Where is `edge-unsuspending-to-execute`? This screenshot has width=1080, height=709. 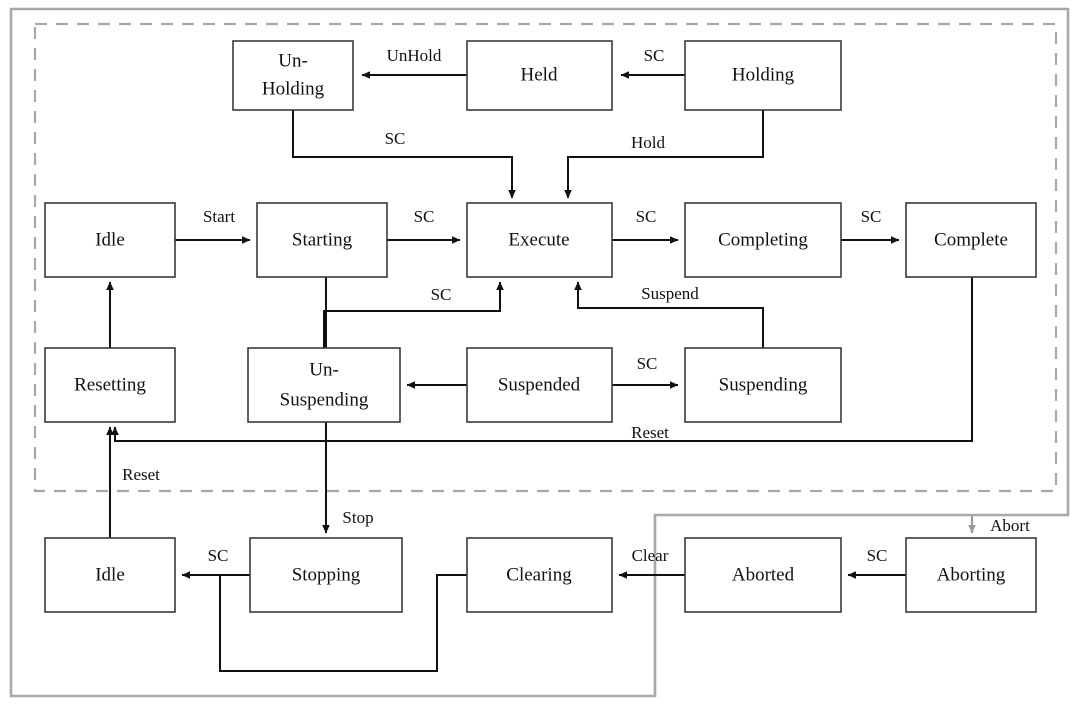
edge-unsuspending-to-execute is located at coordinates (413, 314).